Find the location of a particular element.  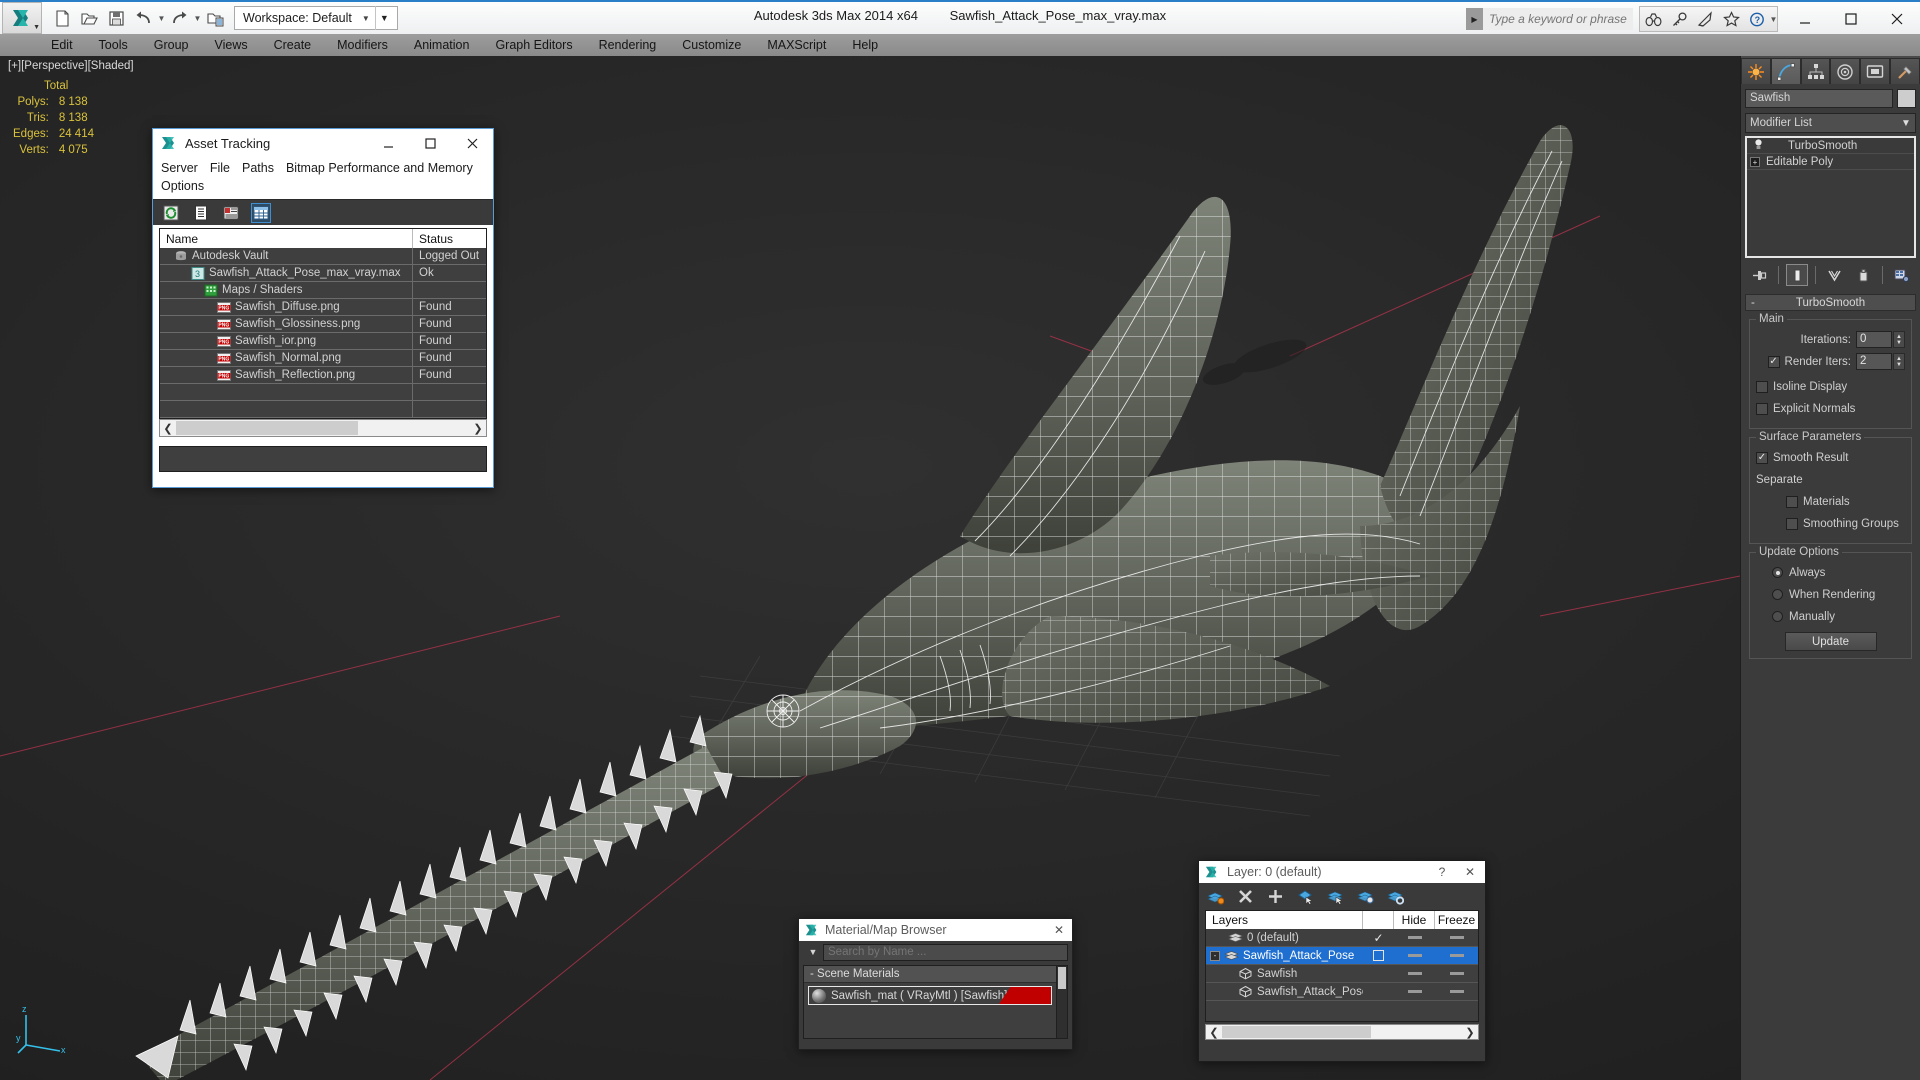

new-file-icon is located at coordinates (62, 18).